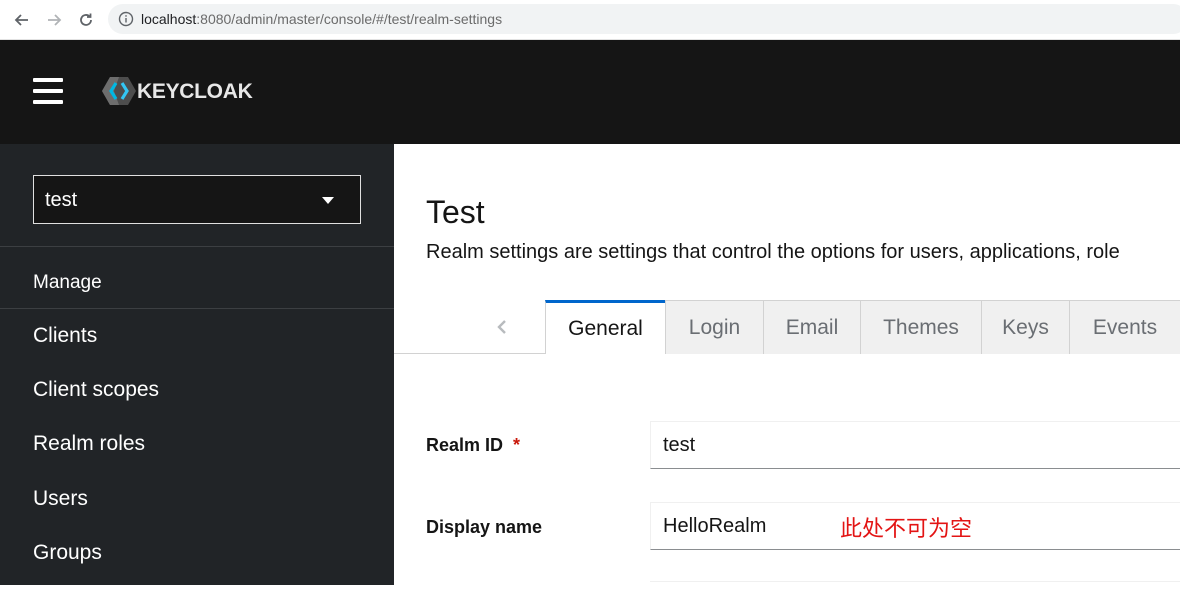 The width and height of the screenshot is (1180, 589). Describe the element at coordinates (126, 19) in the screenshot. I see `info-icon` at that location.